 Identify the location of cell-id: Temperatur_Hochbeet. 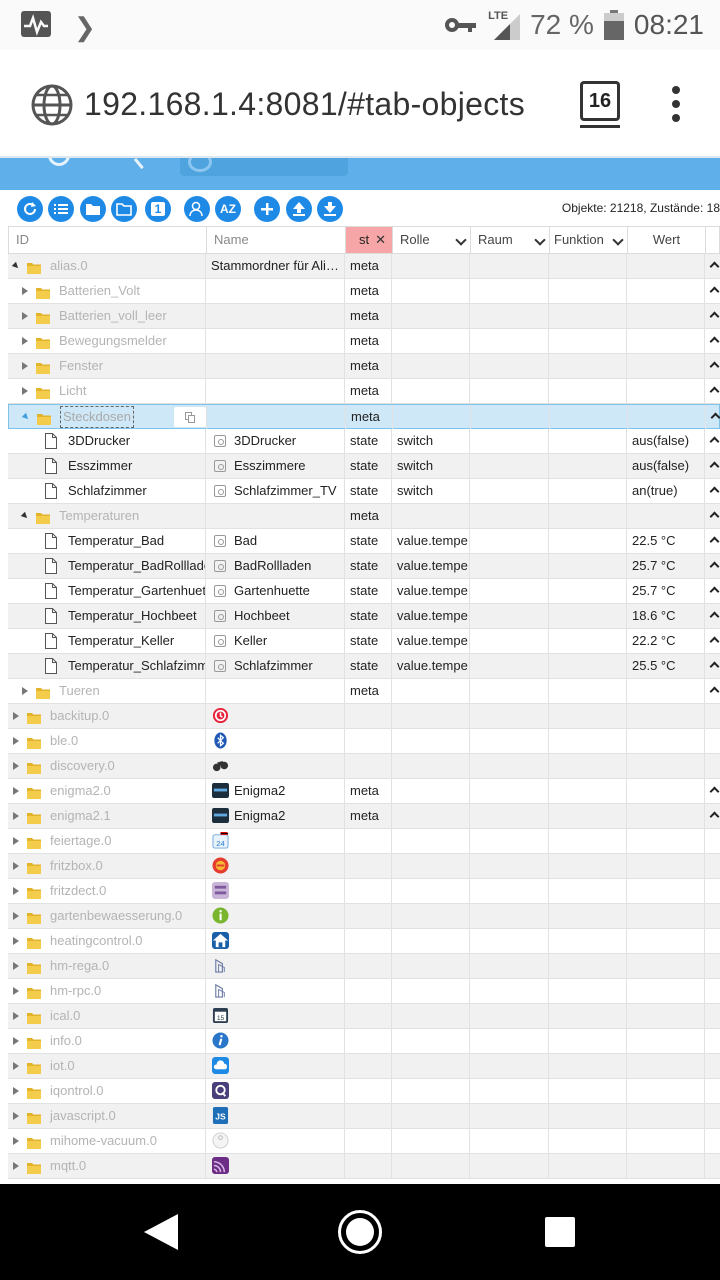
(107, 616).